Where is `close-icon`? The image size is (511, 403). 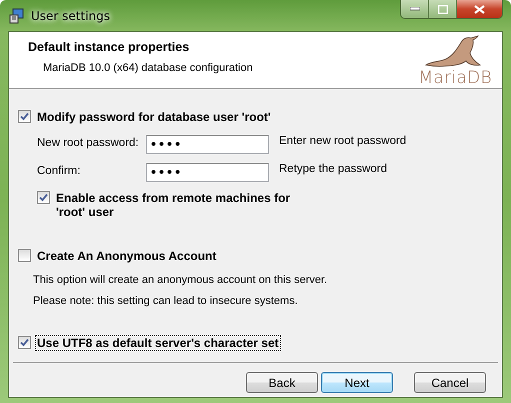 close-icon is located at coordinates (479, 9).